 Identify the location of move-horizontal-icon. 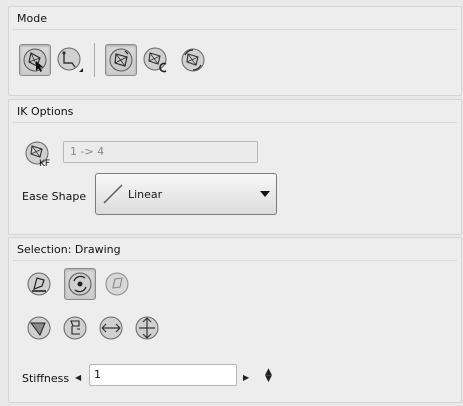
(111, 328).